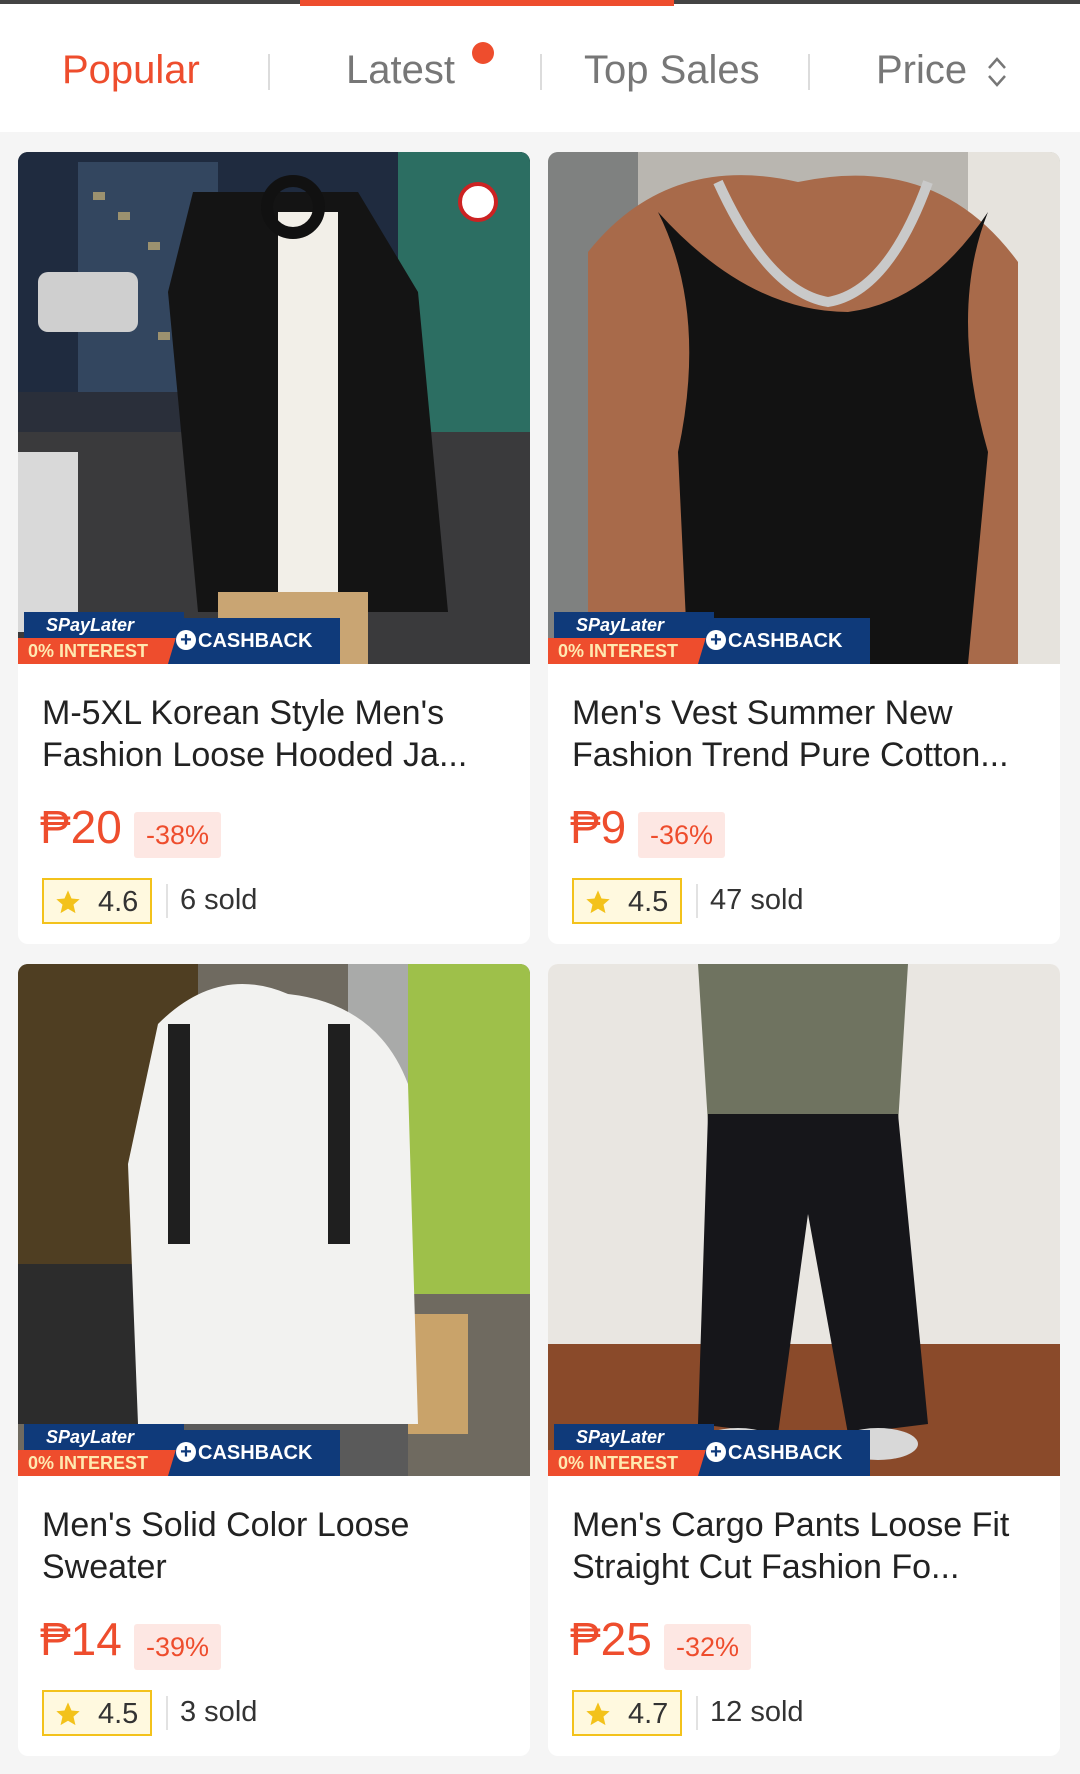 This screenshot has width=1080, height=1774. I want to click on rating-value: 4.6, so click(118, 902).